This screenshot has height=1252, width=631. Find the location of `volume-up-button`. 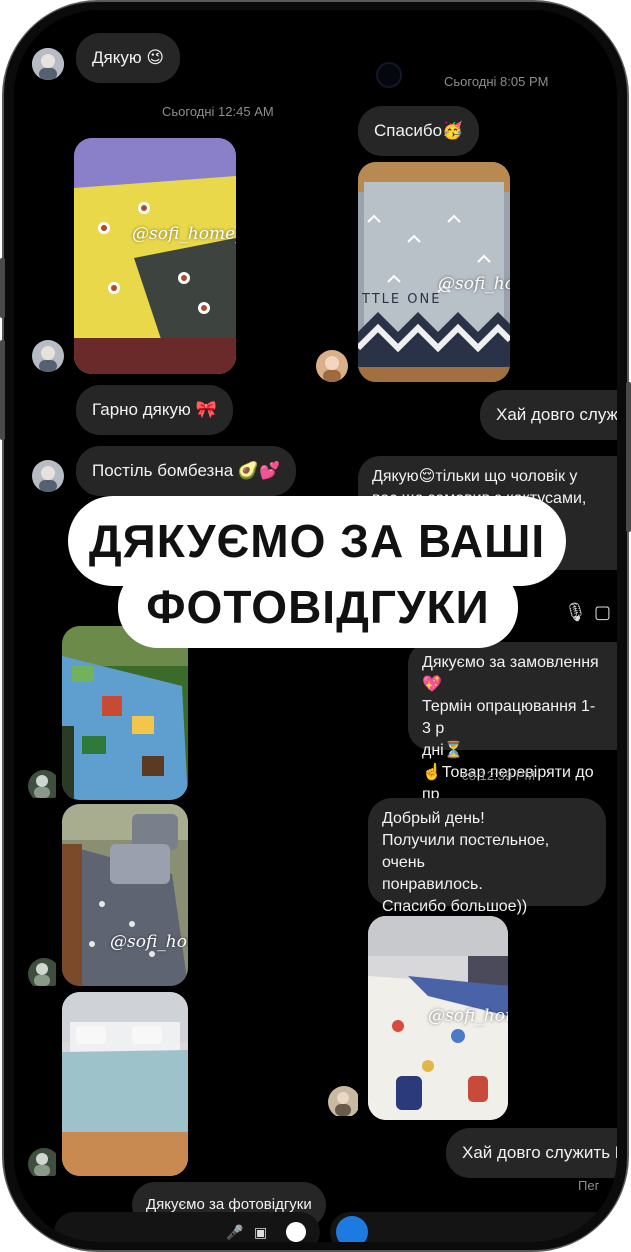

volume-up-button is located at coordinates (2, 288).